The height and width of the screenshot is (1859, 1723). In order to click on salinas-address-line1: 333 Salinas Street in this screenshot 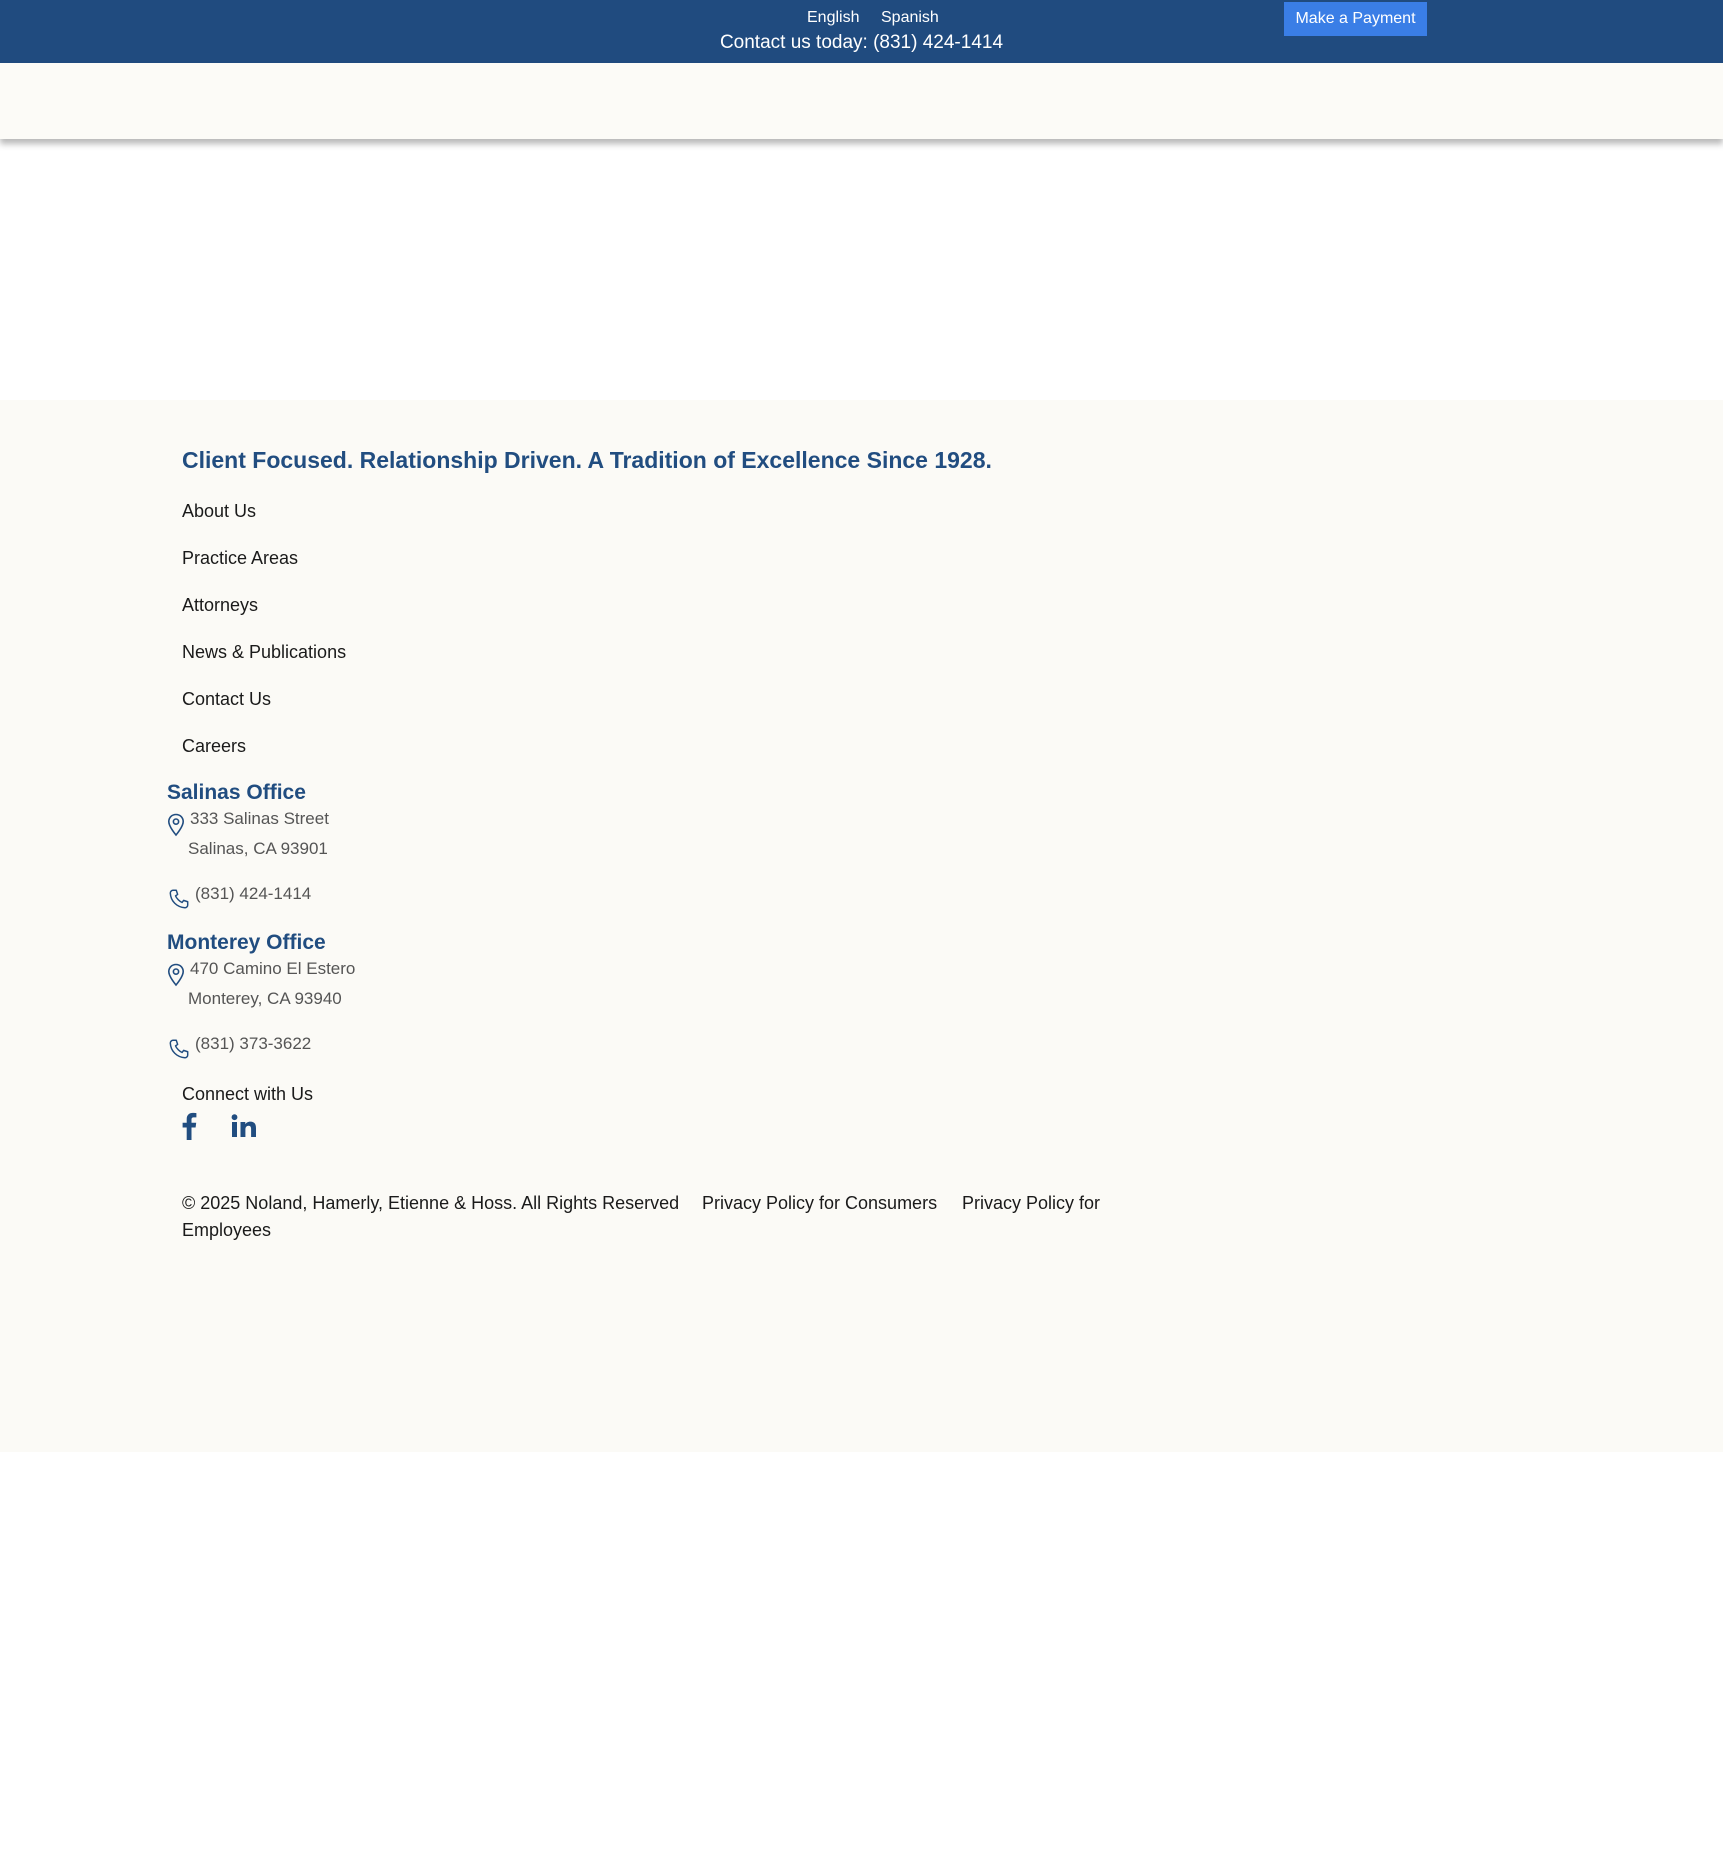, I will do `click(259, 818)`.